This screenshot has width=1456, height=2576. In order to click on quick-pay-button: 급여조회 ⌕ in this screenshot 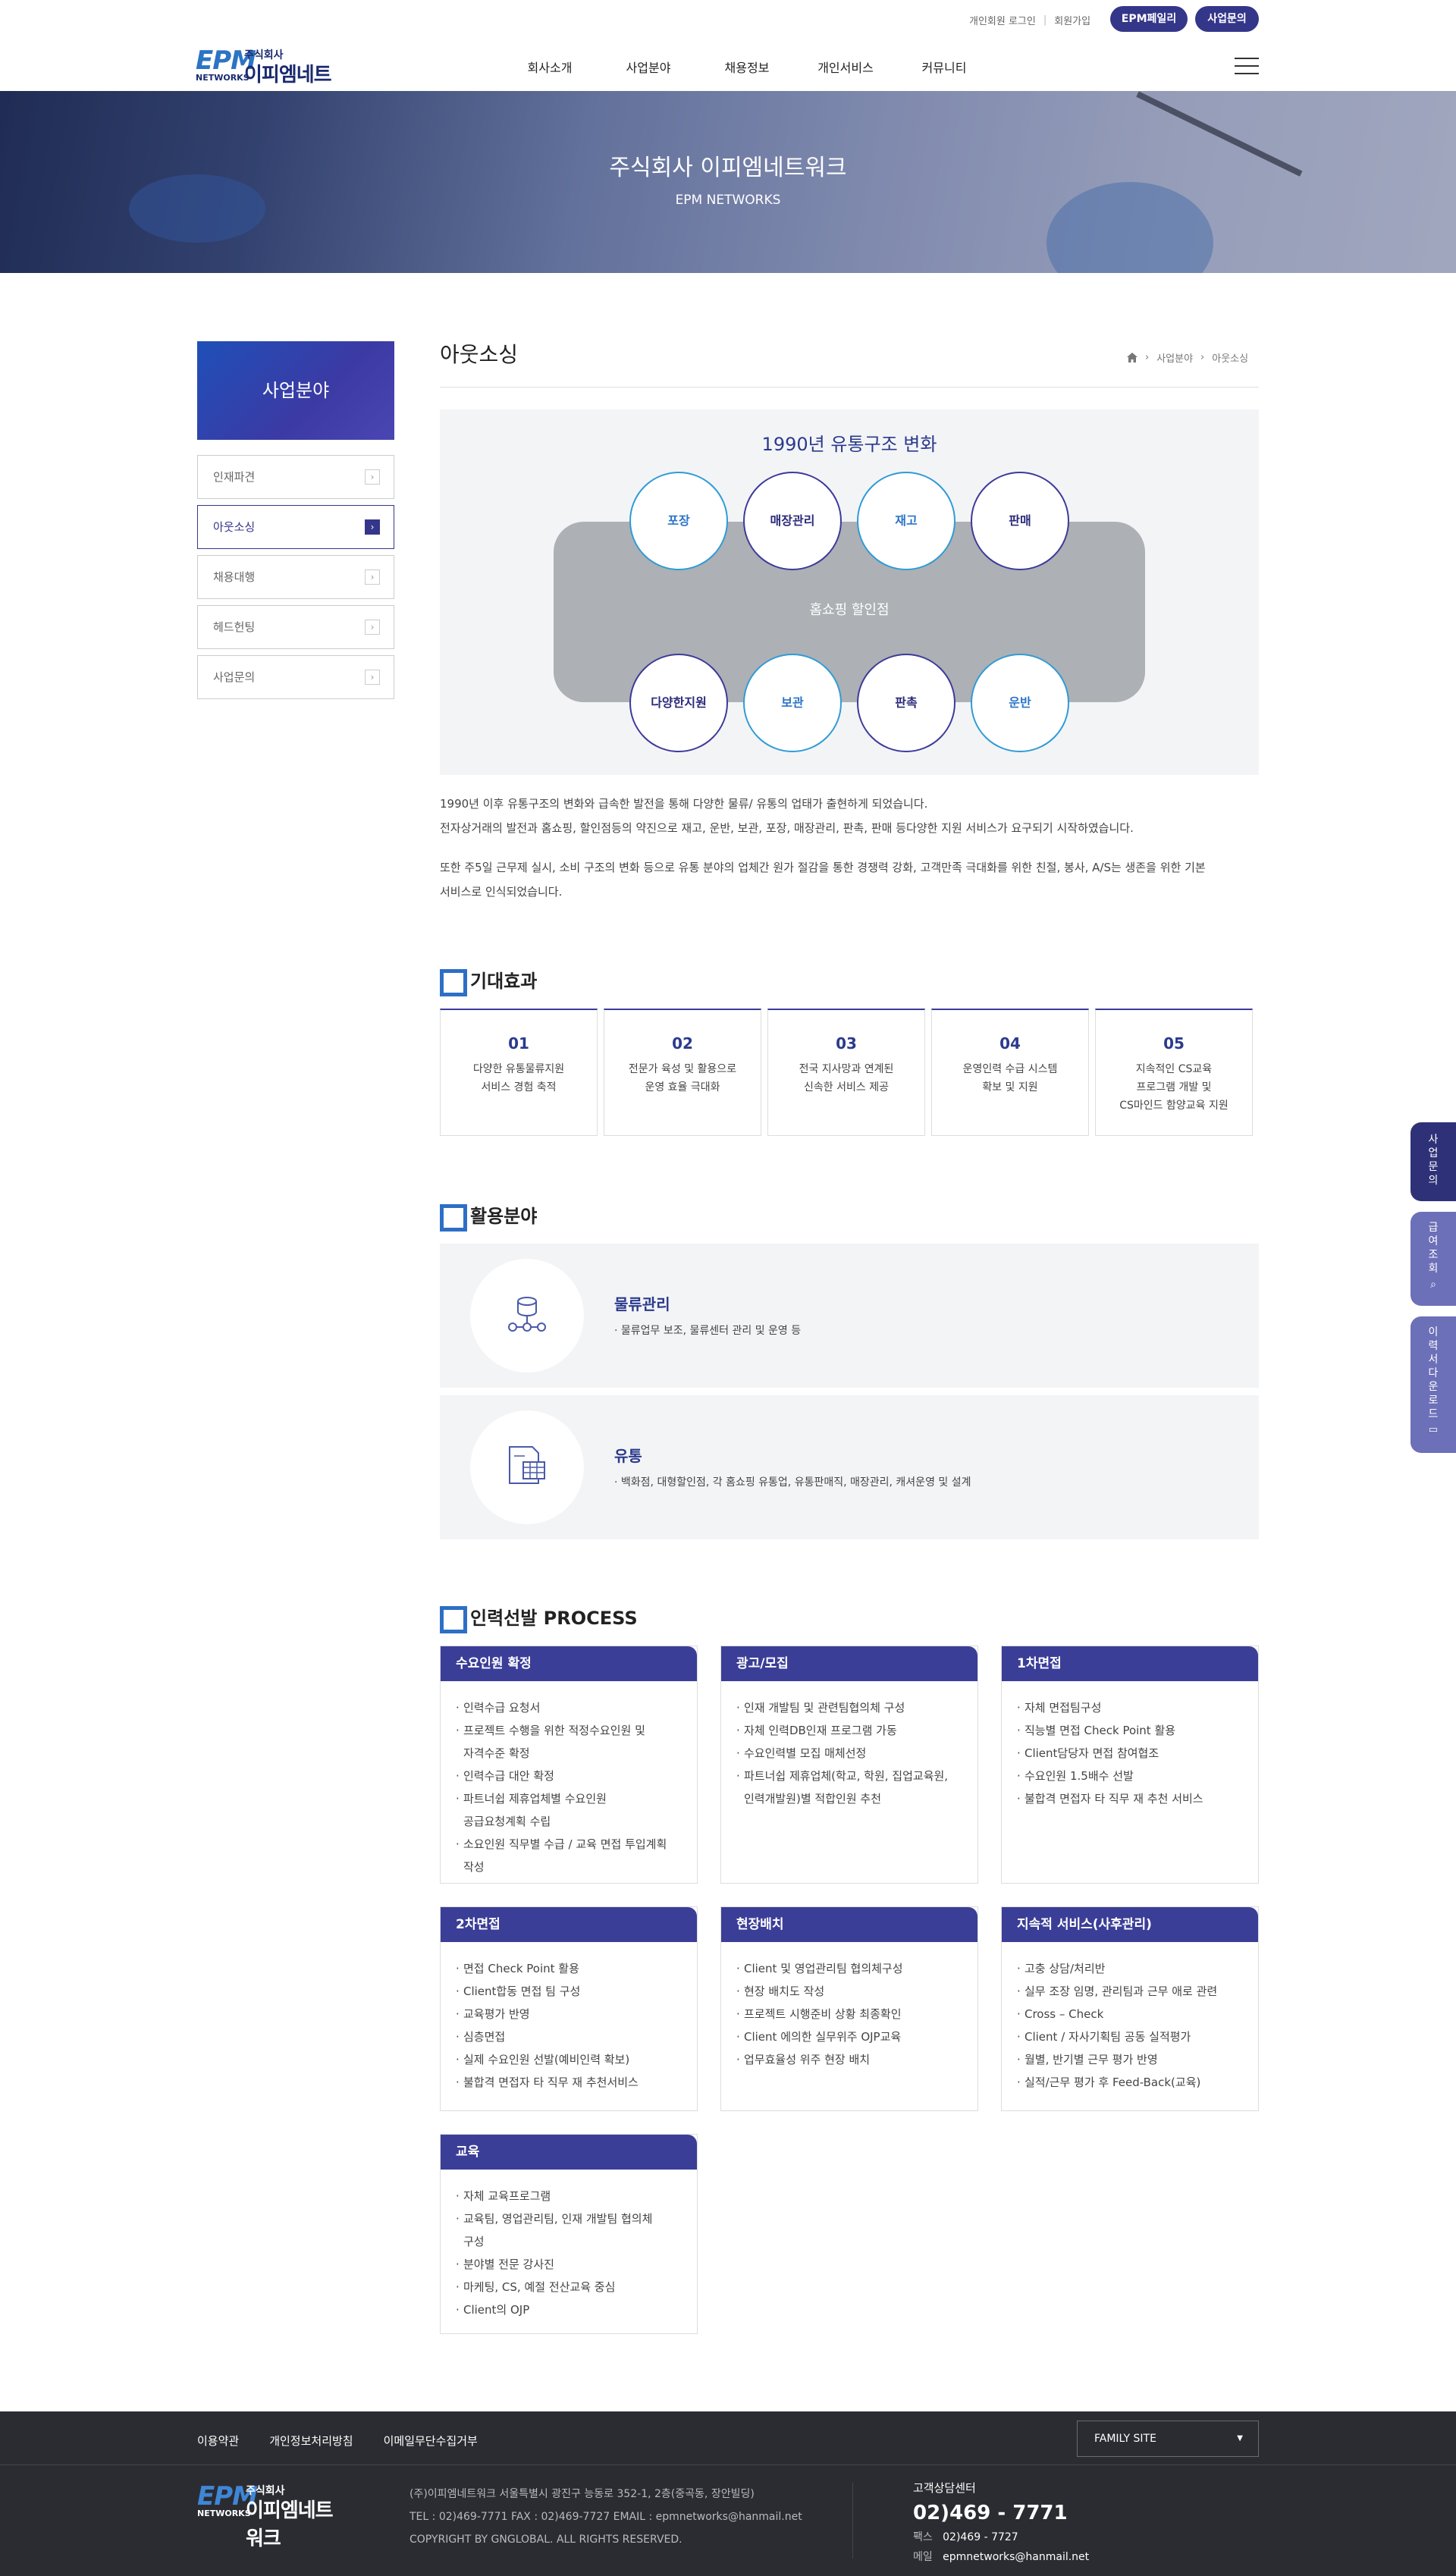, I will do `click(1433, 1259)`.